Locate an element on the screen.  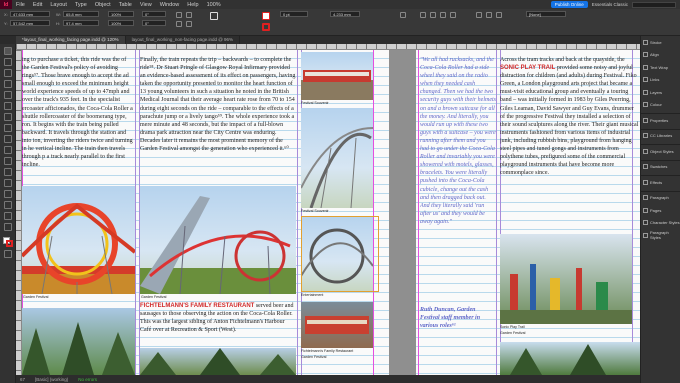
panel-colour: Colour is located at coordinates (660, 105).